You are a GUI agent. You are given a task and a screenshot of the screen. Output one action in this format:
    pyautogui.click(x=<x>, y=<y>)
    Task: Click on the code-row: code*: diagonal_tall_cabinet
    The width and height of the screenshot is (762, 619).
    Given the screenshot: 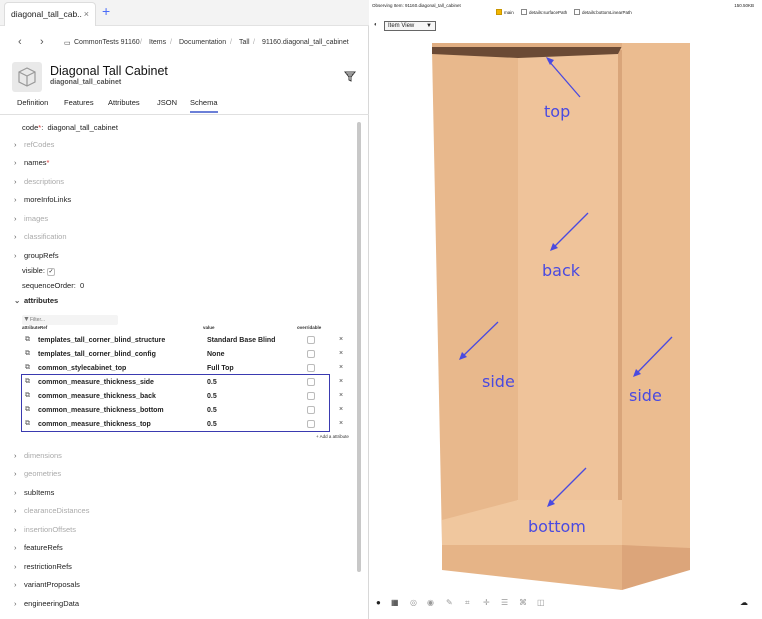 What is the action you would take?
    pyautogui.click(x=70, y=127)
    